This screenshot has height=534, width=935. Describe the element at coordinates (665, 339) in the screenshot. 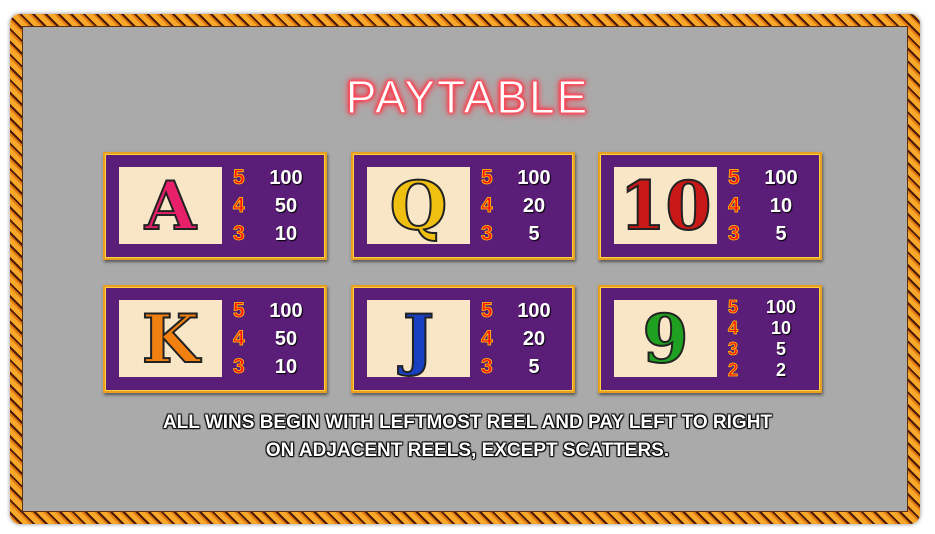

I see `symbol-9-icon: 9` at that location.